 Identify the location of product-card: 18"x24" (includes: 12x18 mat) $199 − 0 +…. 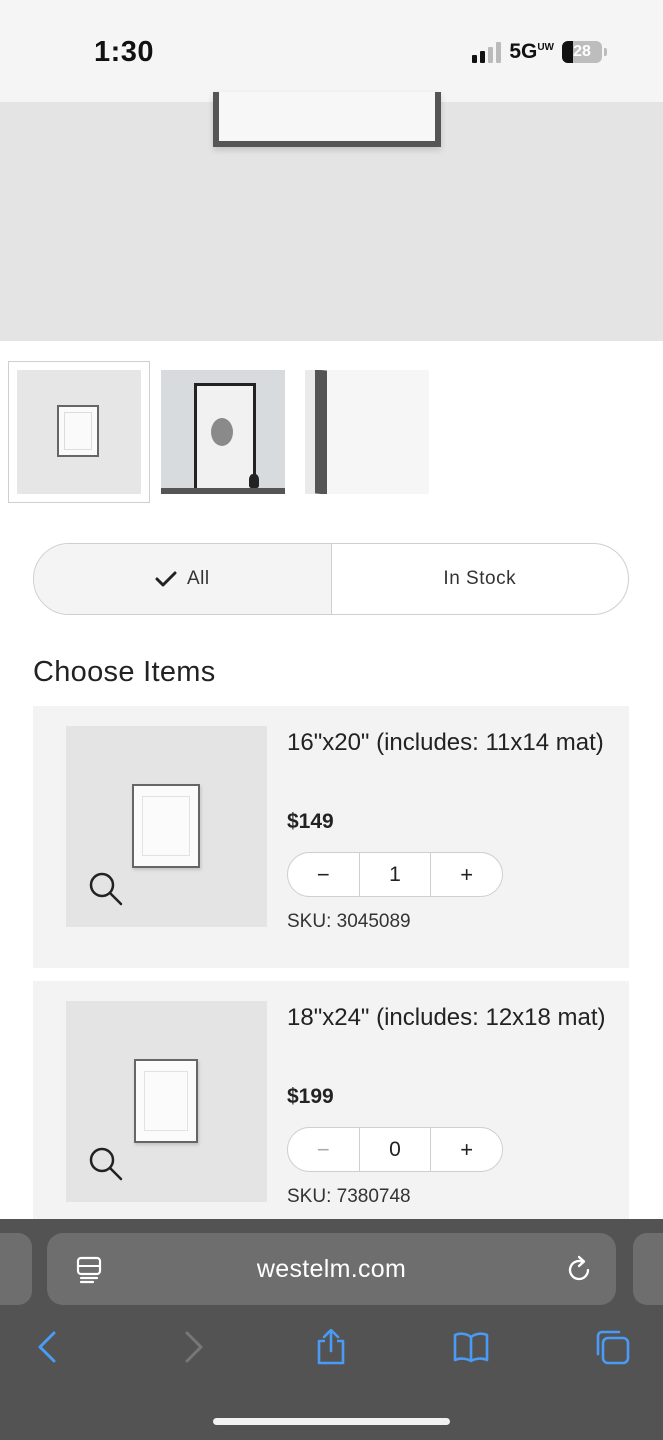
(331, 1101).